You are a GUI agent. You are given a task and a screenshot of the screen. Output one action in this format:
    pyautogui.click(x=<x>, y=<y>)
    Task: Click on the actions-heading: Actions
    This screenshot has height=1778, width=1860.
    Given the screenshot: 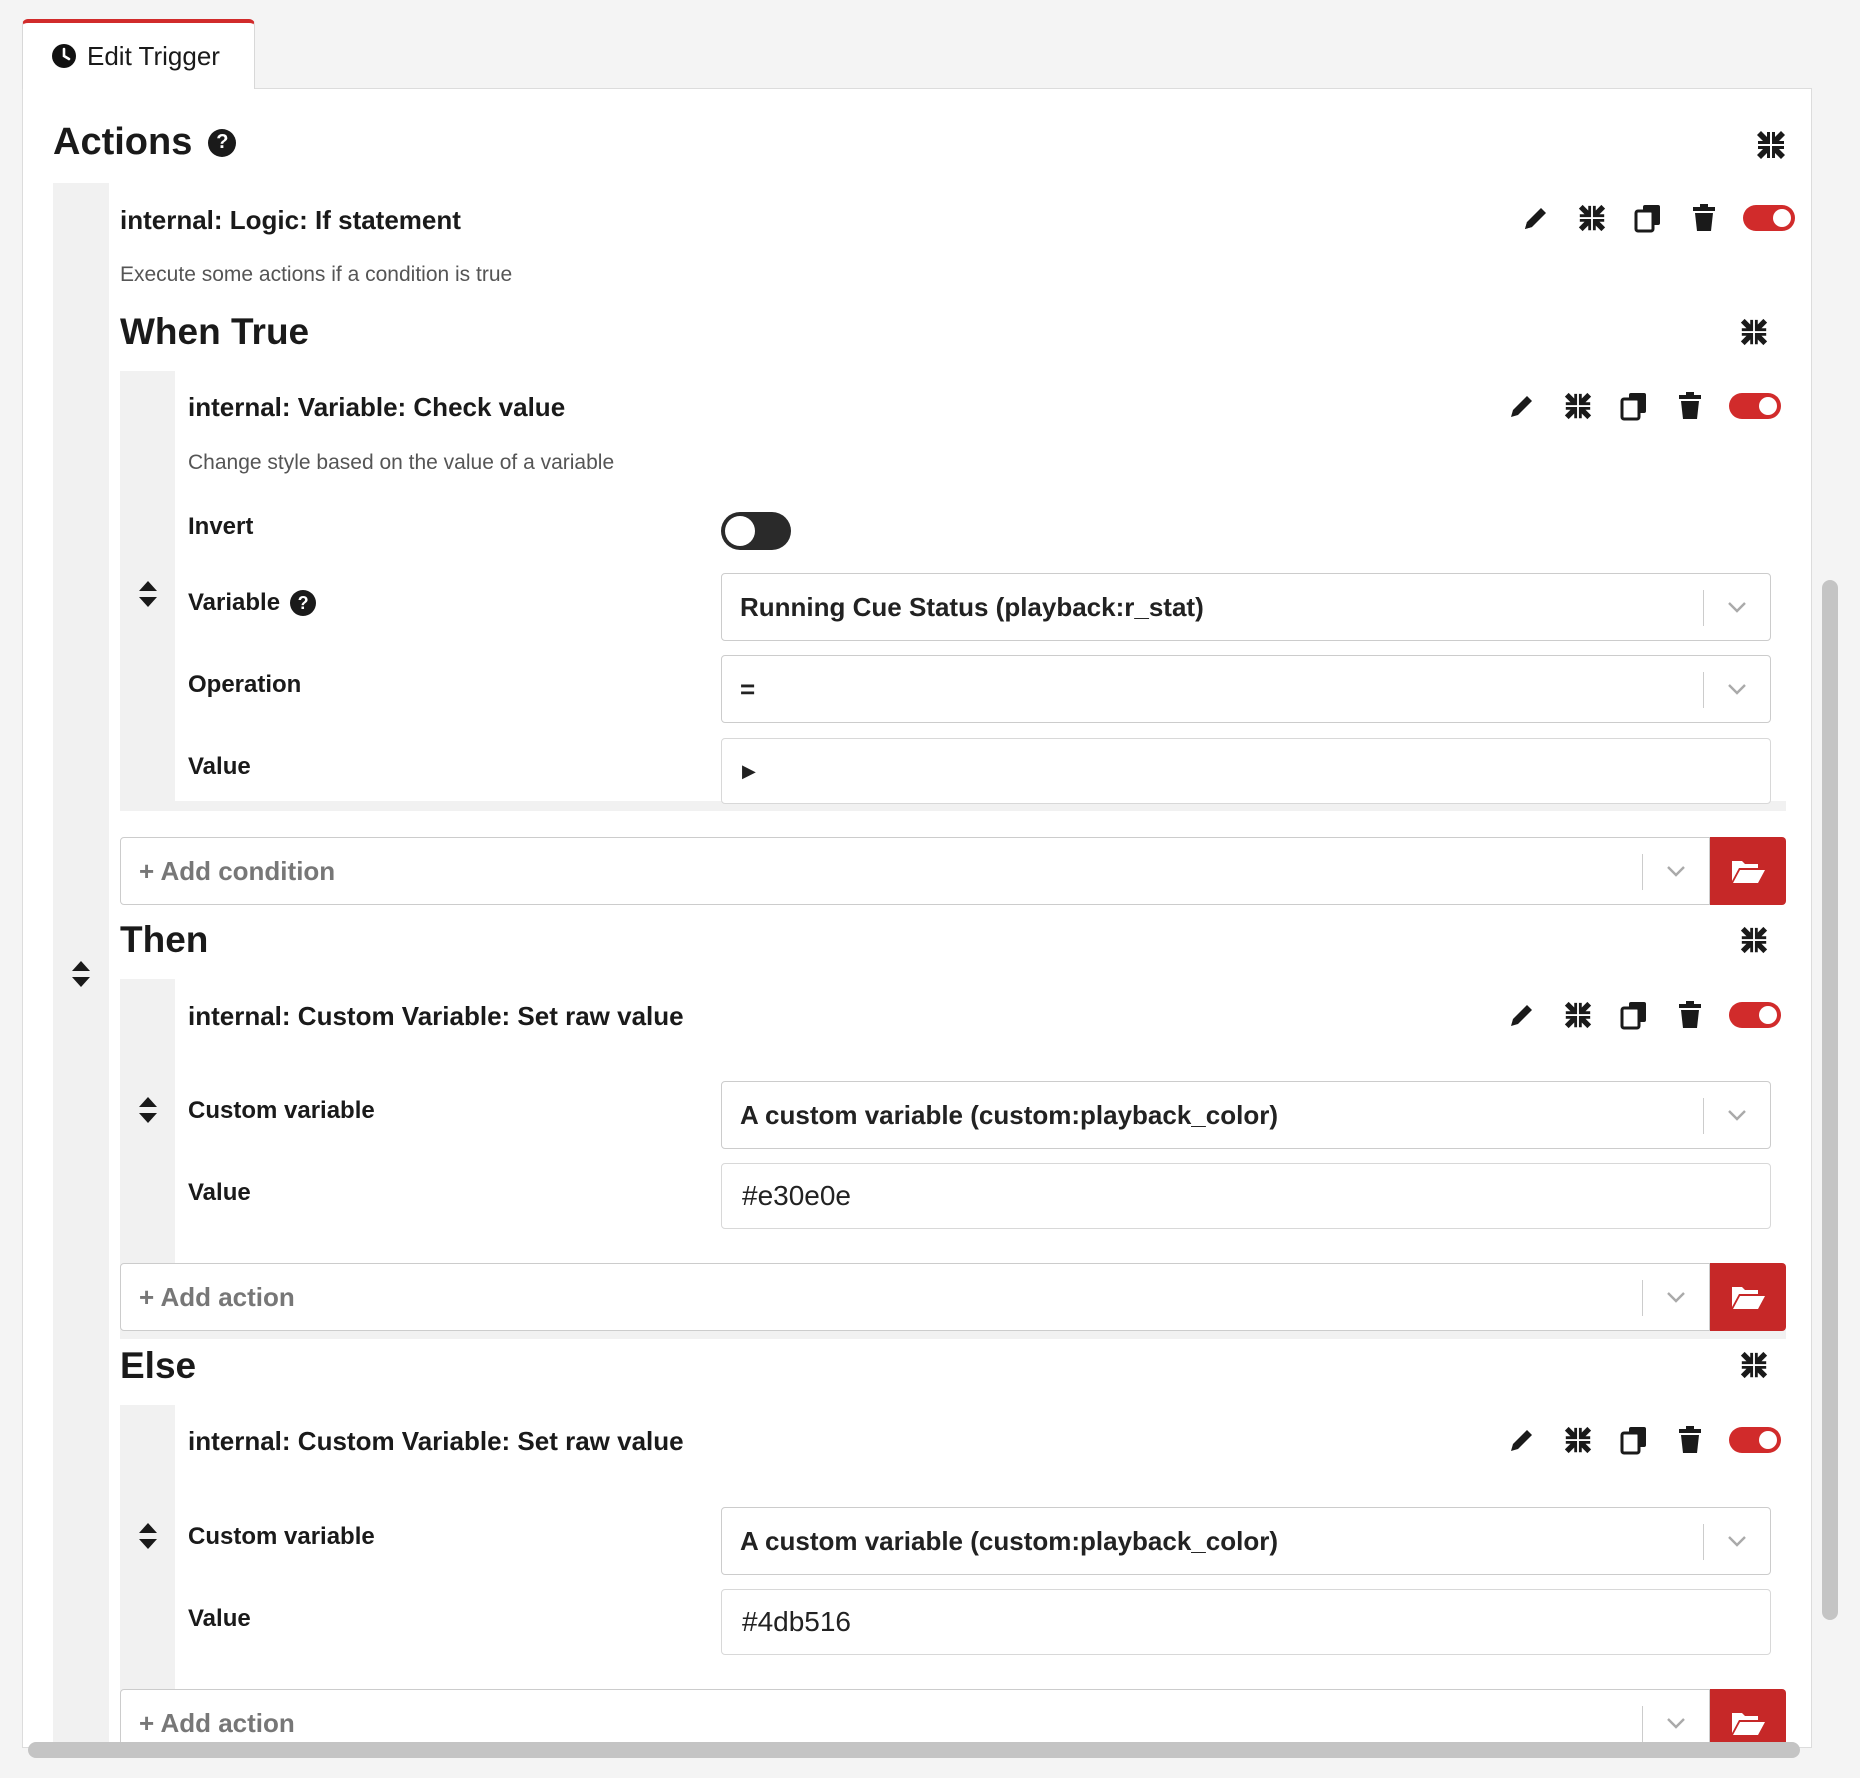 What is the action you would take?
    pyautogui.click(x=123, y=142)
    